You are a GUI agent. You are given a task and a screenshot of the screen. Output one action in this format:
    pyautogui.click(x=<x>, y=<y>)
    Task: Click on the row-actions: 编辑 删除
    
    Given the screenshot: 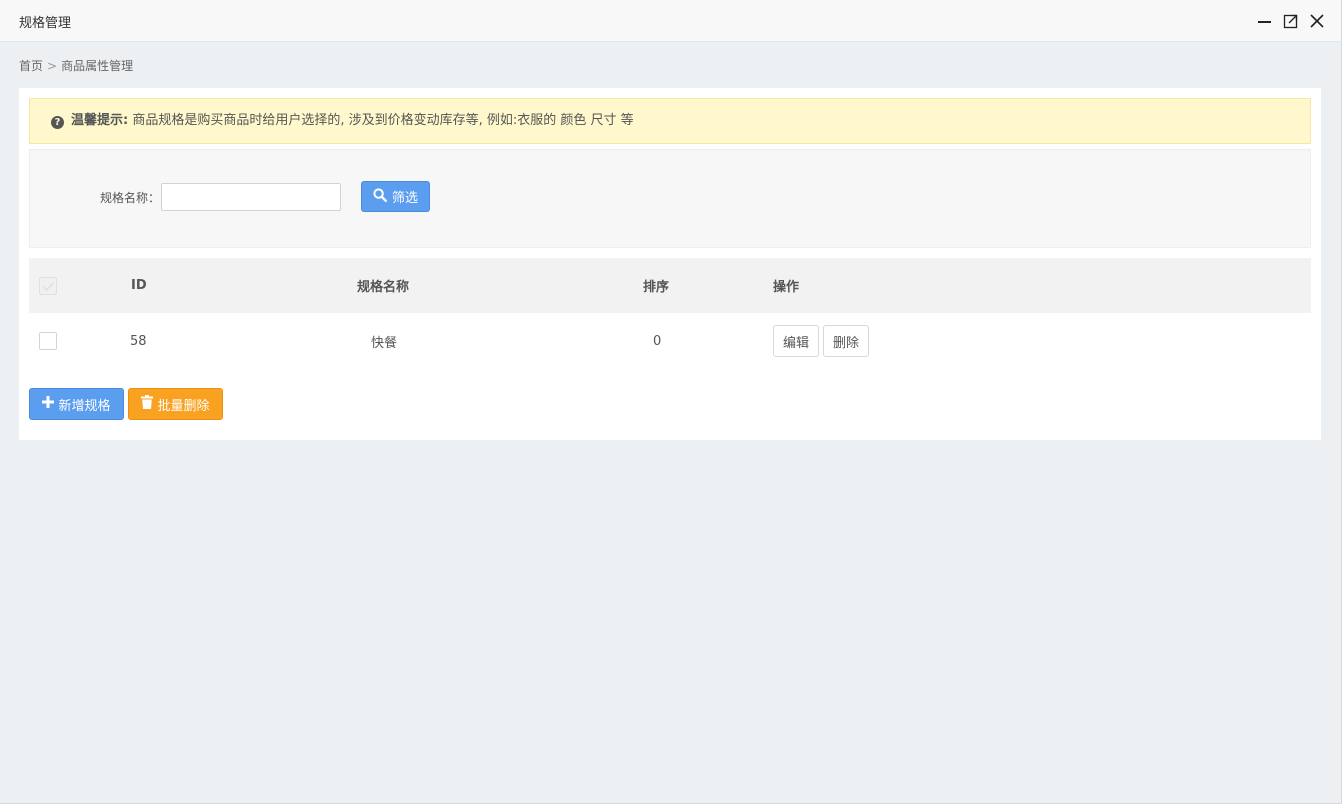 What is the action you would take?
    pyautogui.click(x=823, y=341)
    